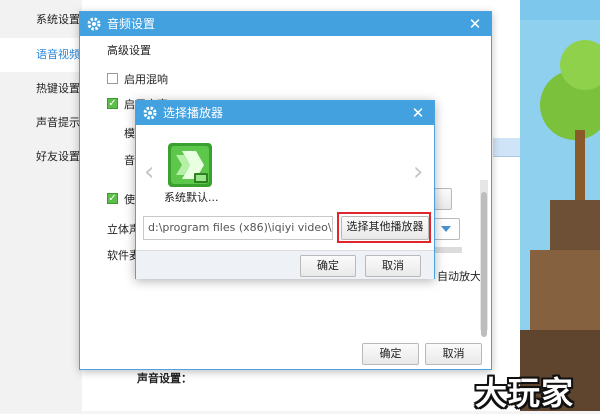 This screenshot has width=600, height=414. Describe the element at coordinates (58, 19) in the screenshot. I see `sidebar-item-label: 系统设置` at that location.